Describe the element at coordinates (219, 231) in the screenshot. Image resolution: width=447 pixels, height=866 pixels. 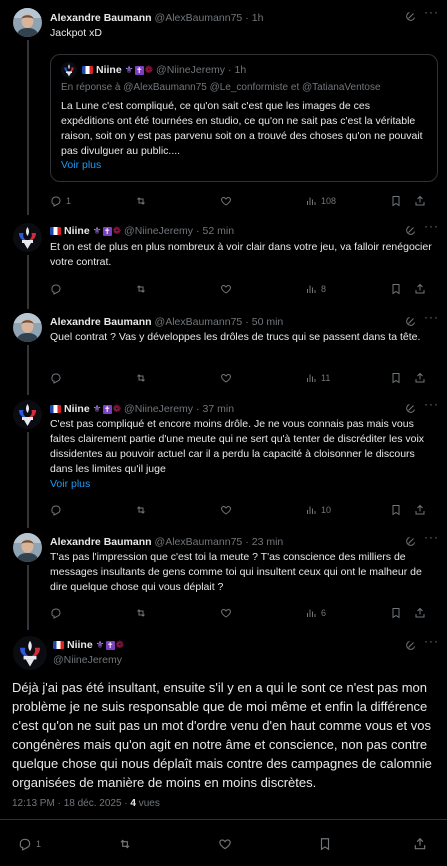
I see `timestamp: 52 min` at that location.